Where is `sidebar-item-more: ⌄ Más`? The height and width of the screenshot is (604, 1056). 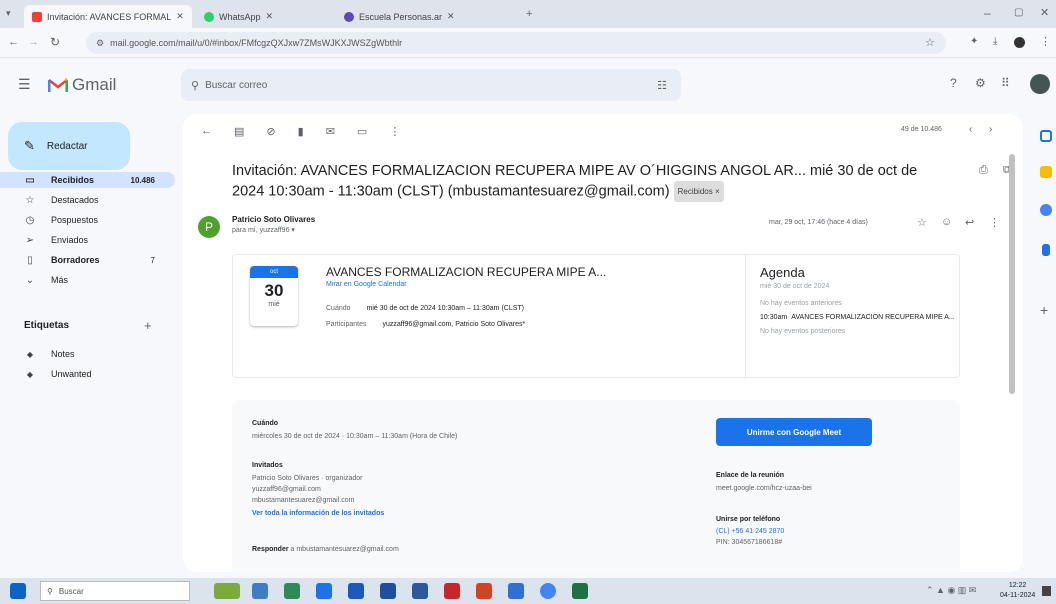 sidebar-item-more: ⌄ Más is located at coordinates (87, 280).